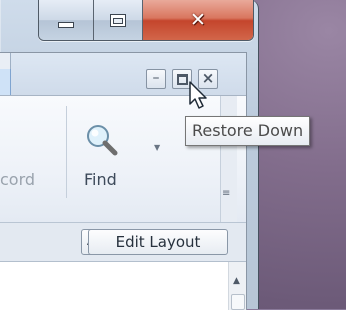  I want to click on maximize-icon, so click(118, 20).